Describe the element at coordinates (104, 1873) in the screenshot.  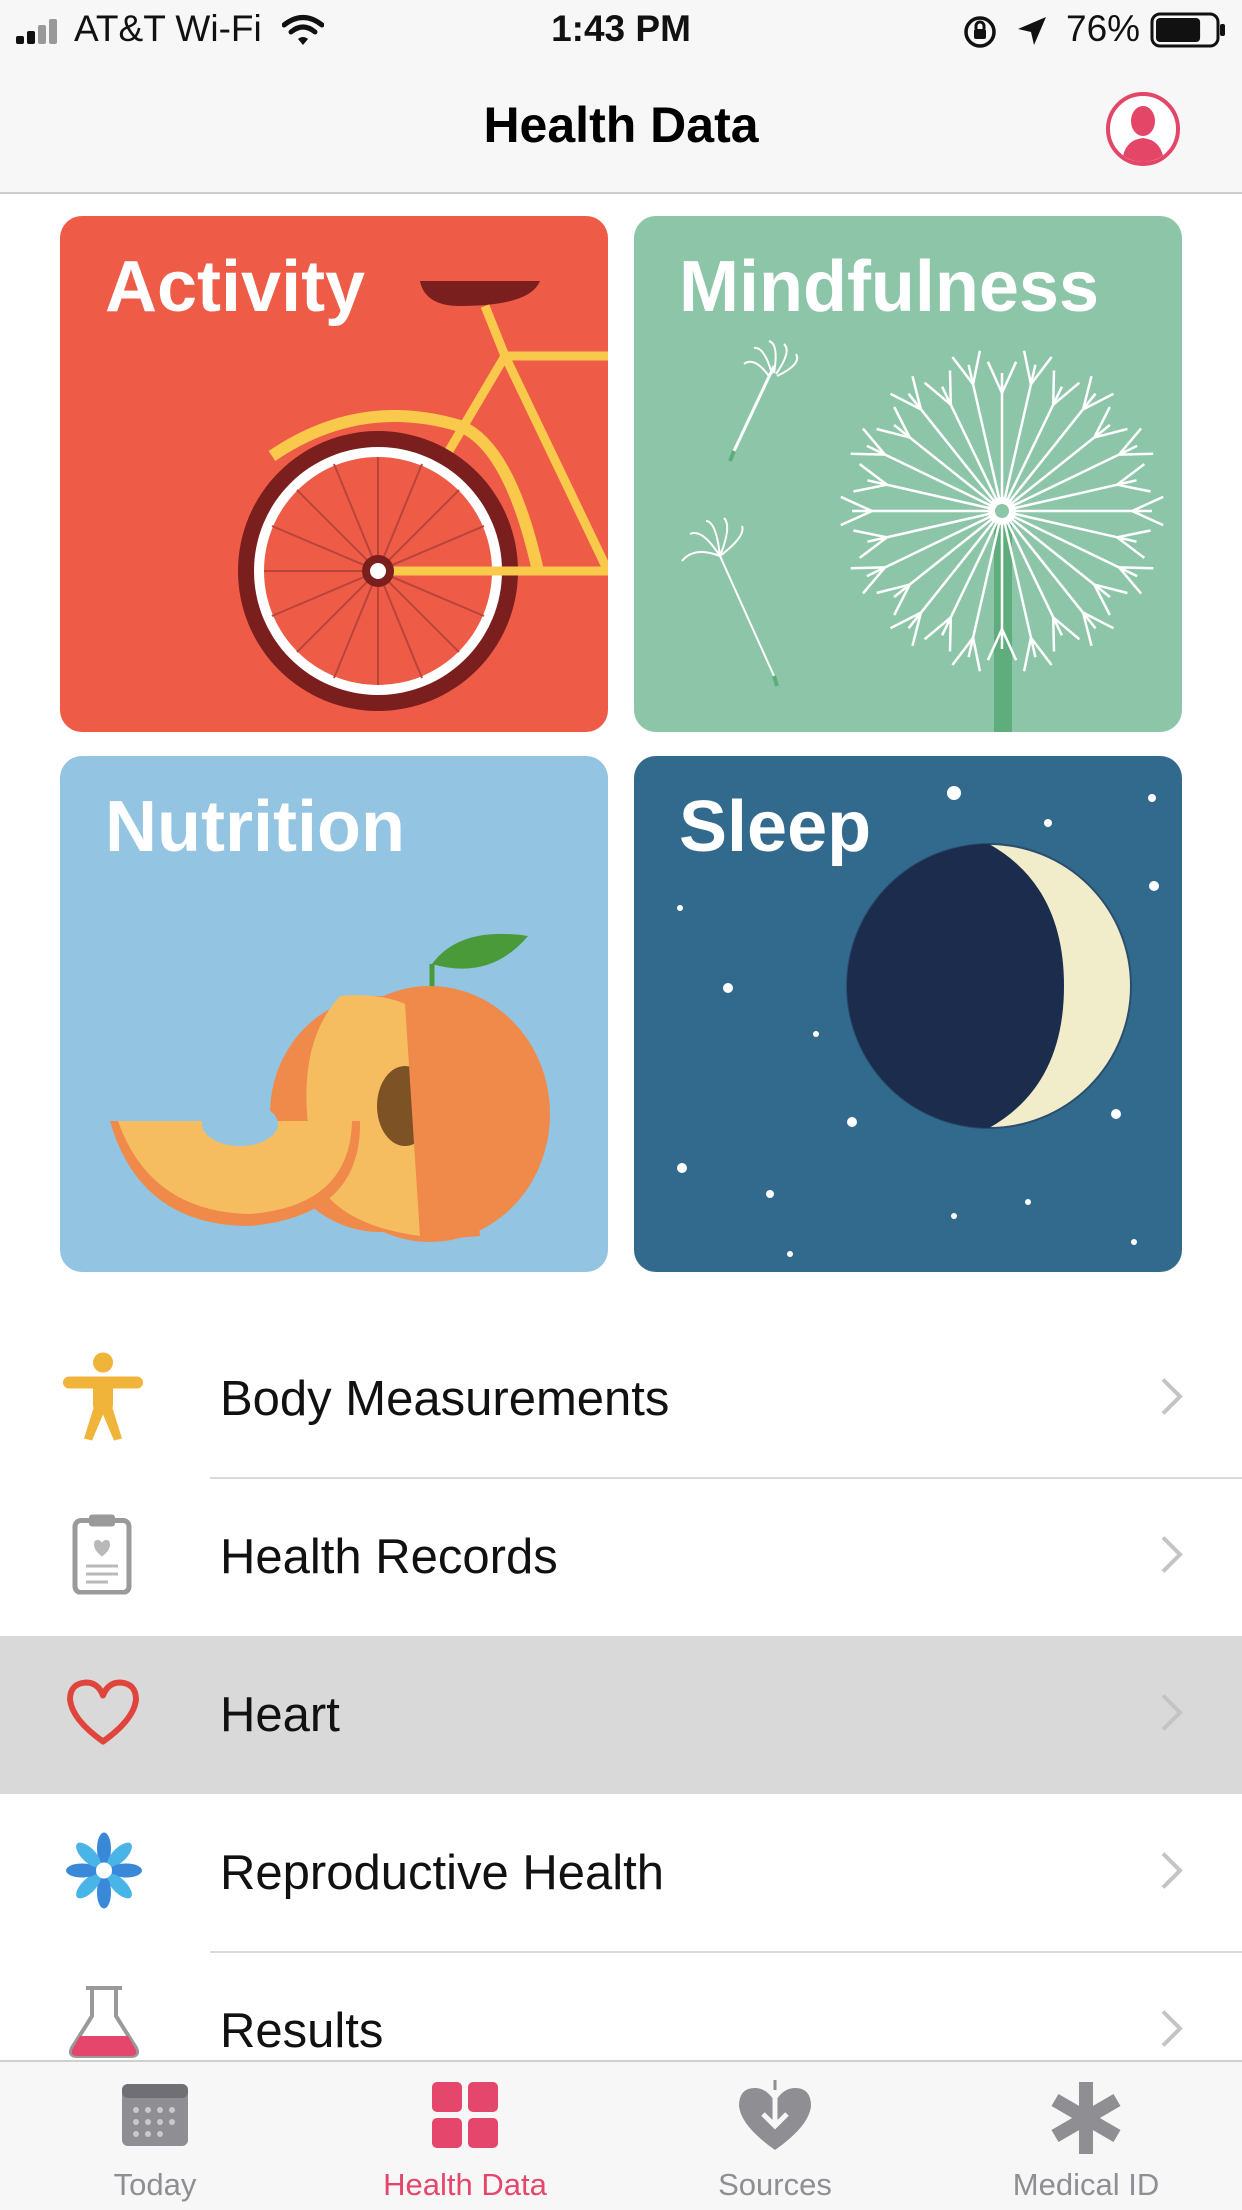
I see `flower-icon` at that location.